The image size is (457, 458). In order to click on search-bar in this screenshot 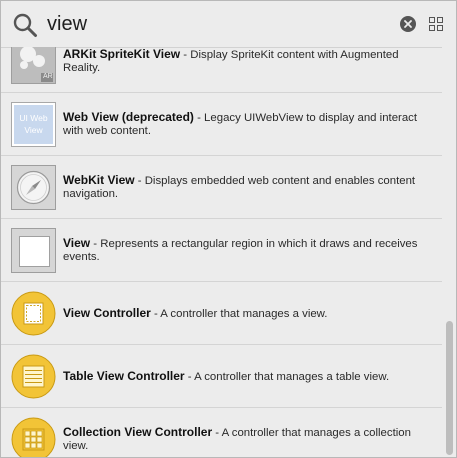, I will do `click(228, 24)`.